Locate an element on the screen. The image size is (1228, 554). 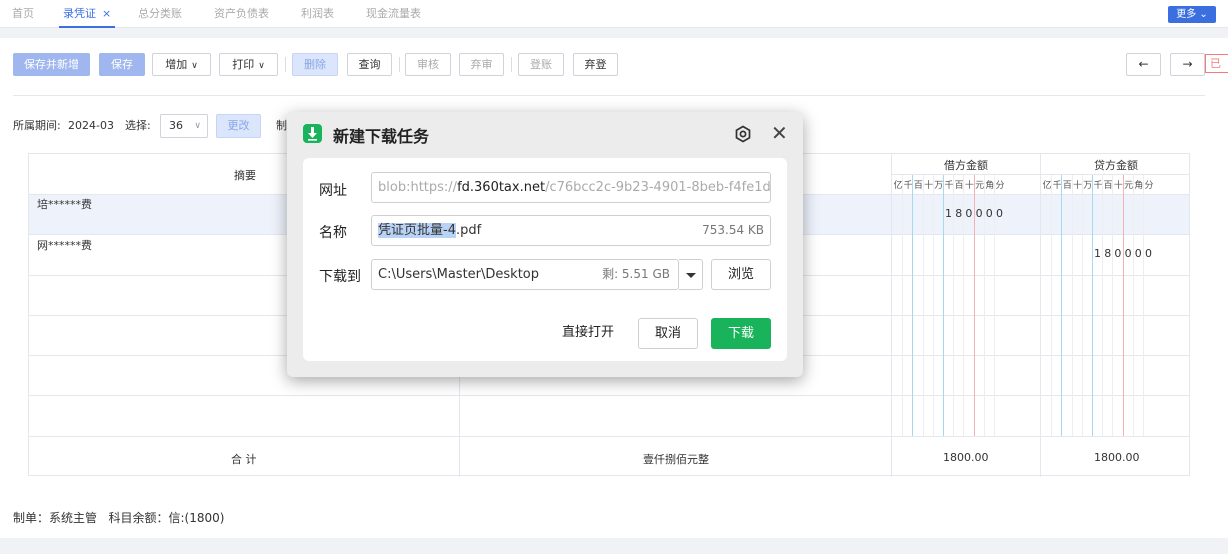
free-space: 剩: 5.51 GB is located at coordinates (636, 274).